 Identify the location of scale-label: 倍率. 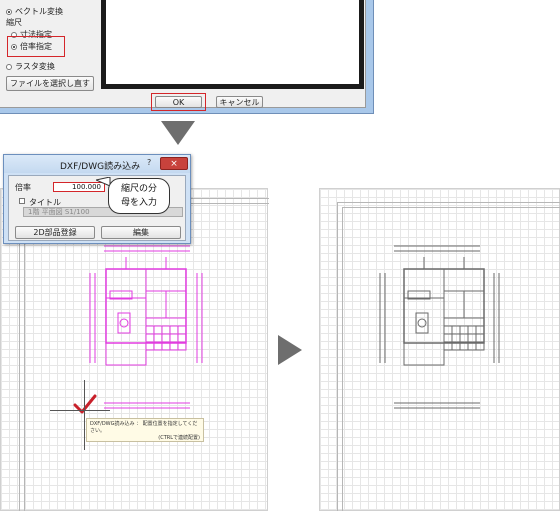
(23, 187).